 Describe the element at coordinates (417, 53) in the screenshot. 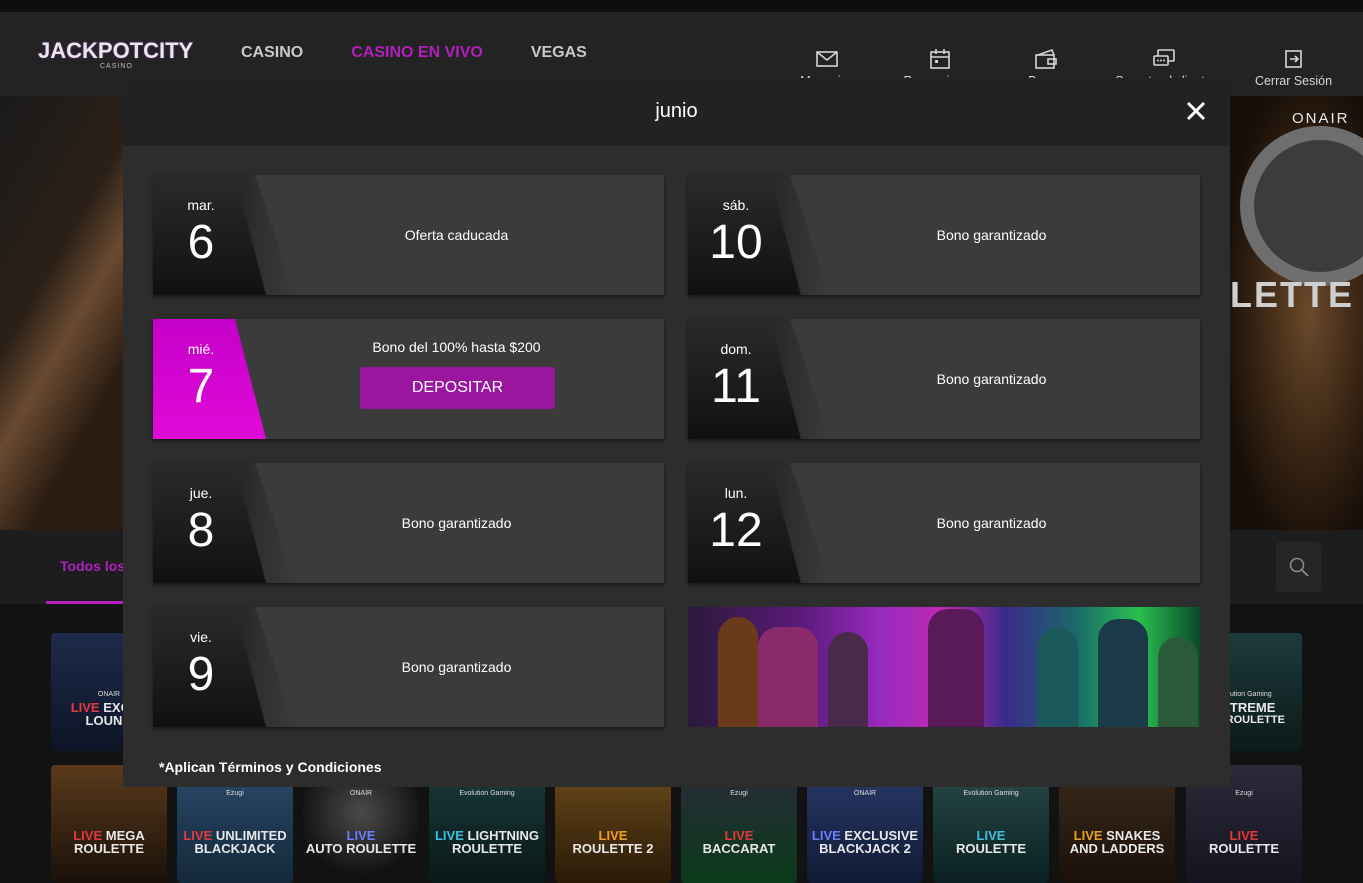

I see `nav-casino-en-vivo: CASINO EN VIVO` at that location.